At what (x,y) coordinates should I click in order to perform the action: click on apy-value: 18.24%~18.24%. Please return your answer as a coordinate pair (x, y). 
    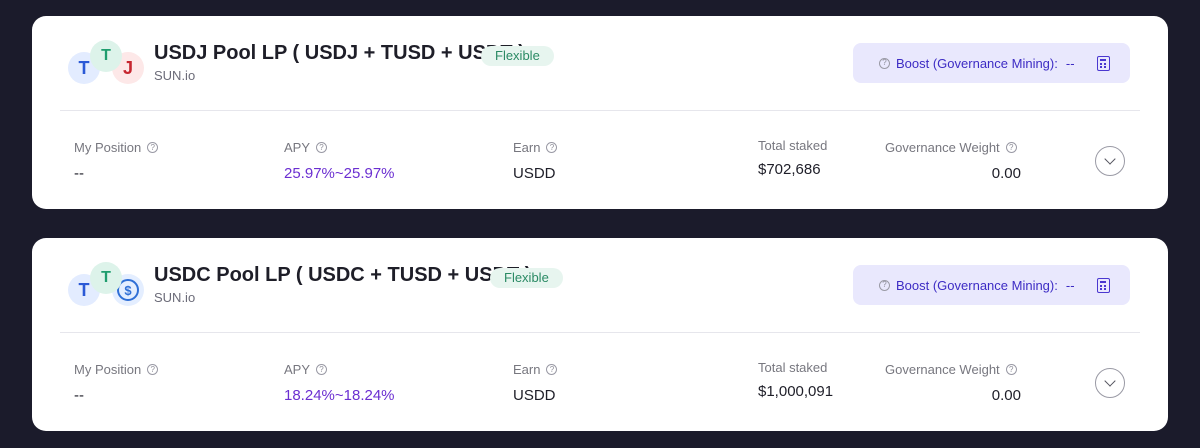
    Looking at the image, I should click on (339, 395).